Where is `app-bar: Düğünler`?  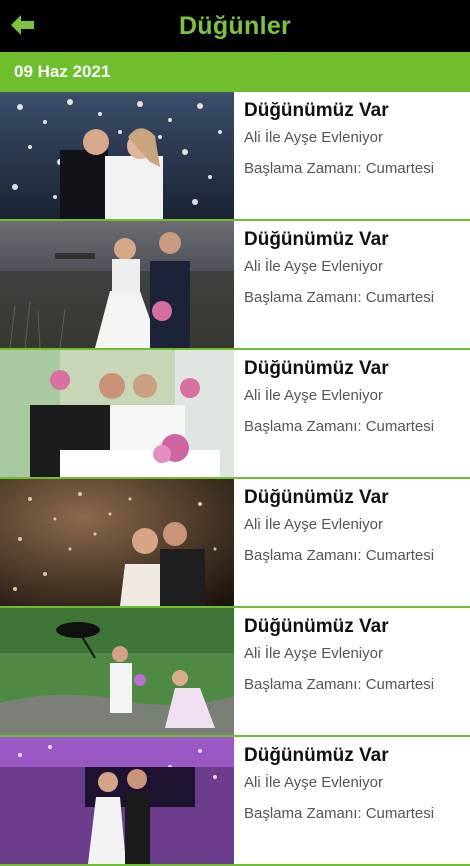
app-bar: Düğünler is located at coordinates (235, 26).